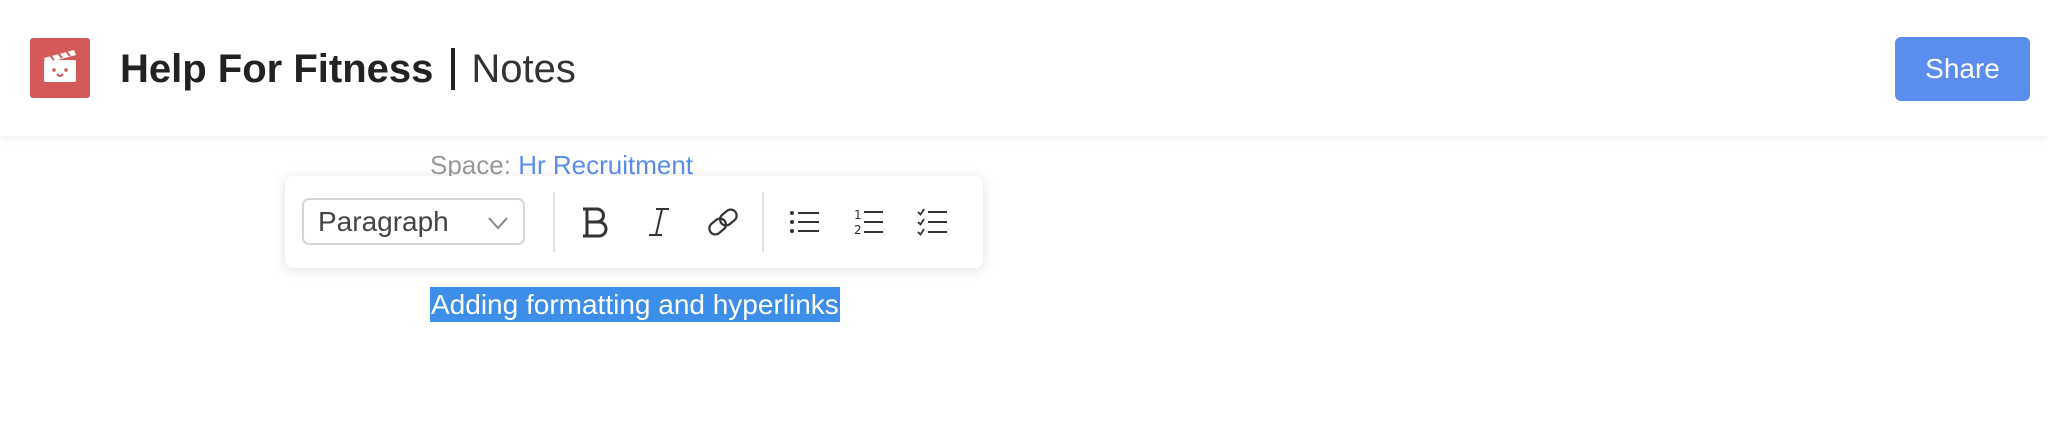 Image resolution: width=2048 pixels, height=422 pixels. What do you see at coordinates (453, 69) in the screenshot?
I see `title-divider` at bounding box center [453, 69].